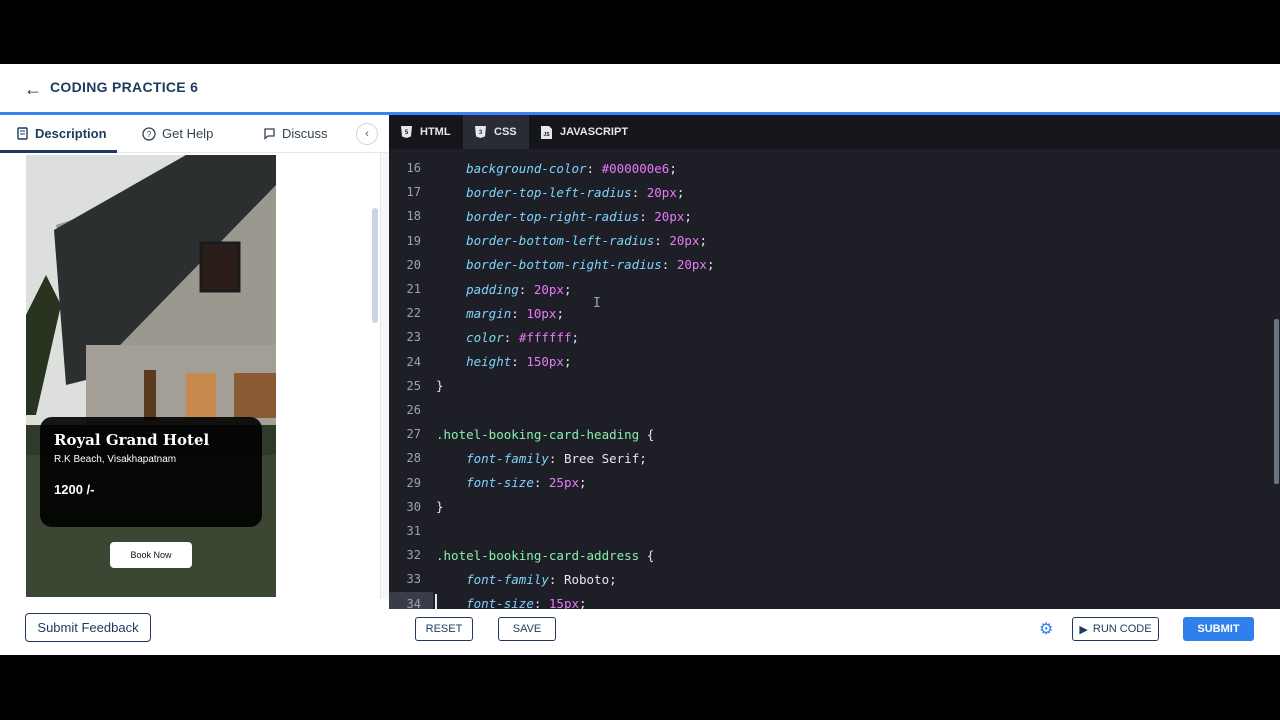  Describe the element at coordinates (440, 507) in the screenshot. I see `code-text: }` at that location.